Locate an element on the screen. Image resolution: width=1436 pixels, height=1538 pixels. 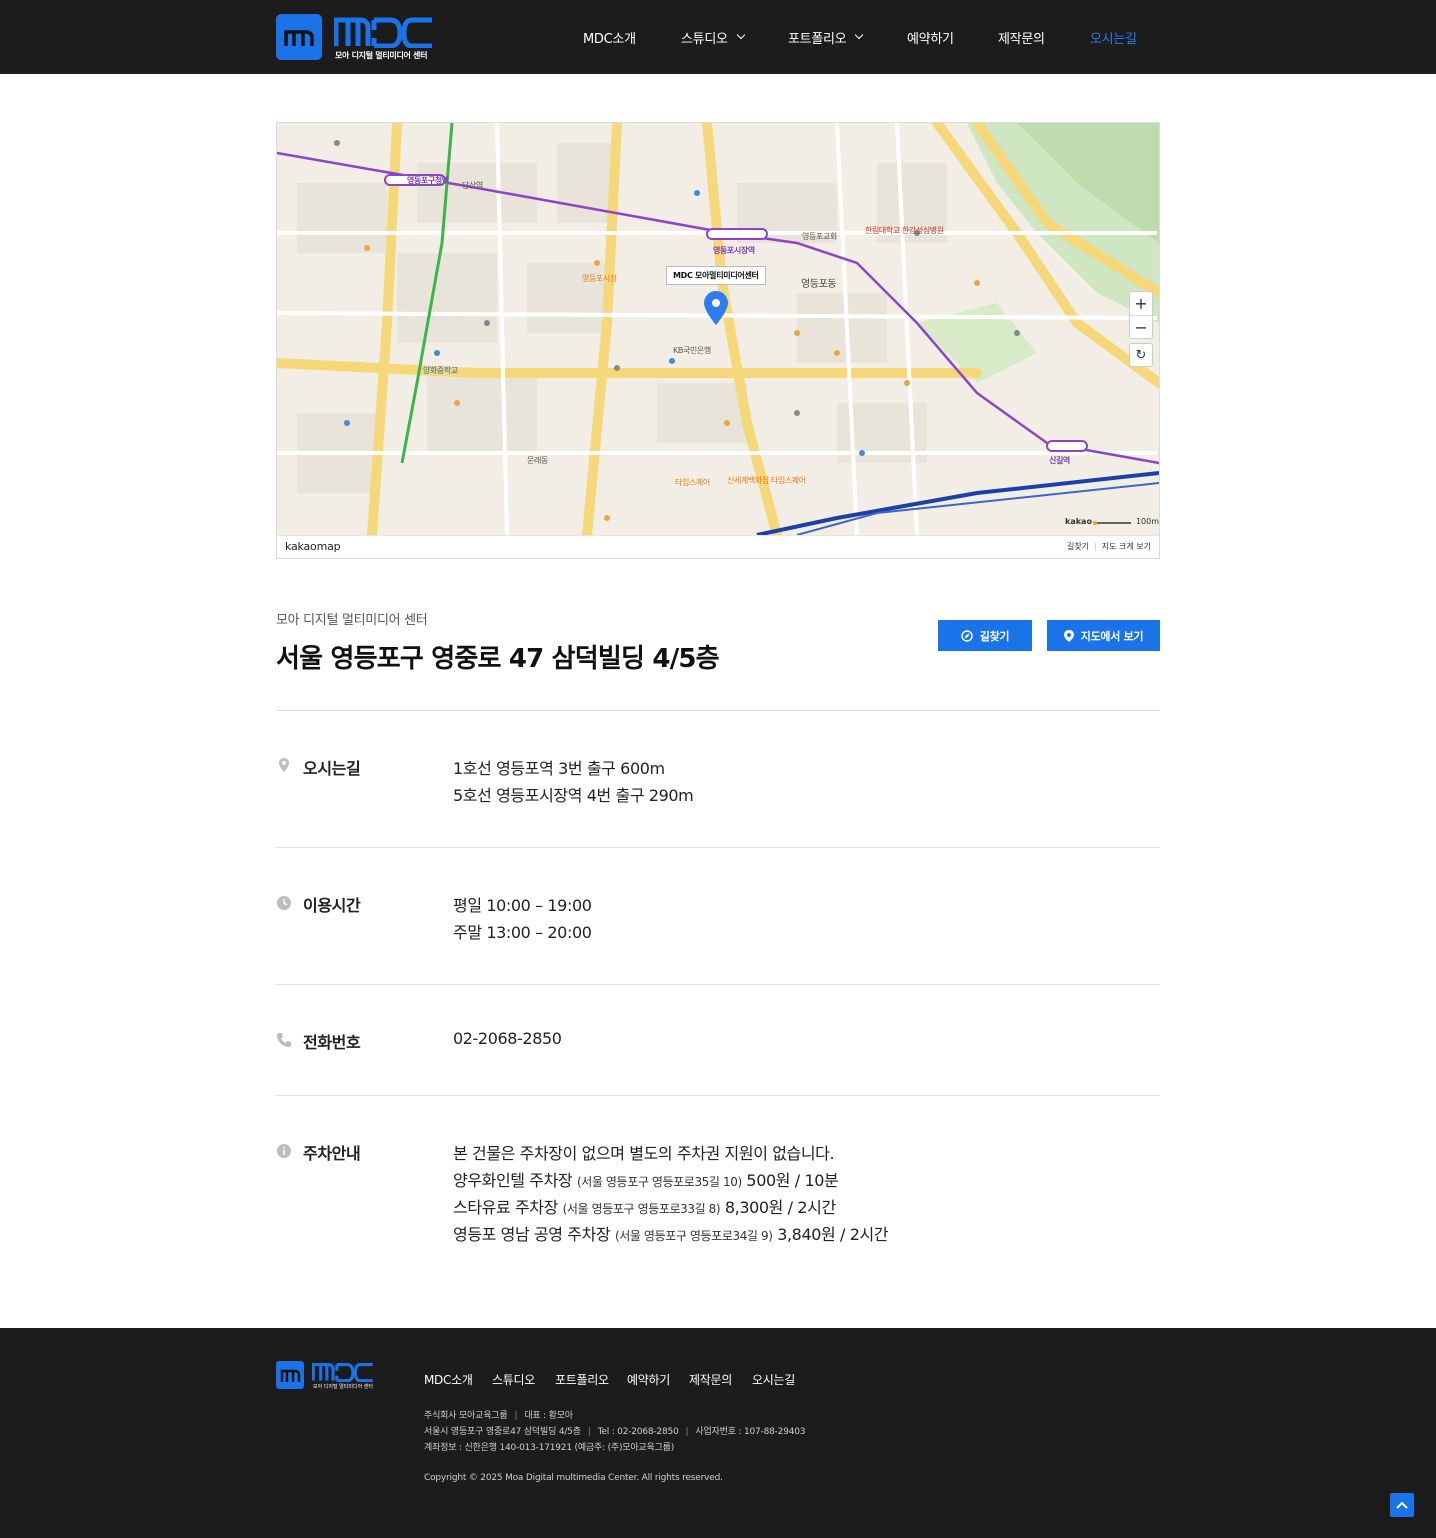
map-place-label: 영등포구청역 is located at coordinates (428, 180).